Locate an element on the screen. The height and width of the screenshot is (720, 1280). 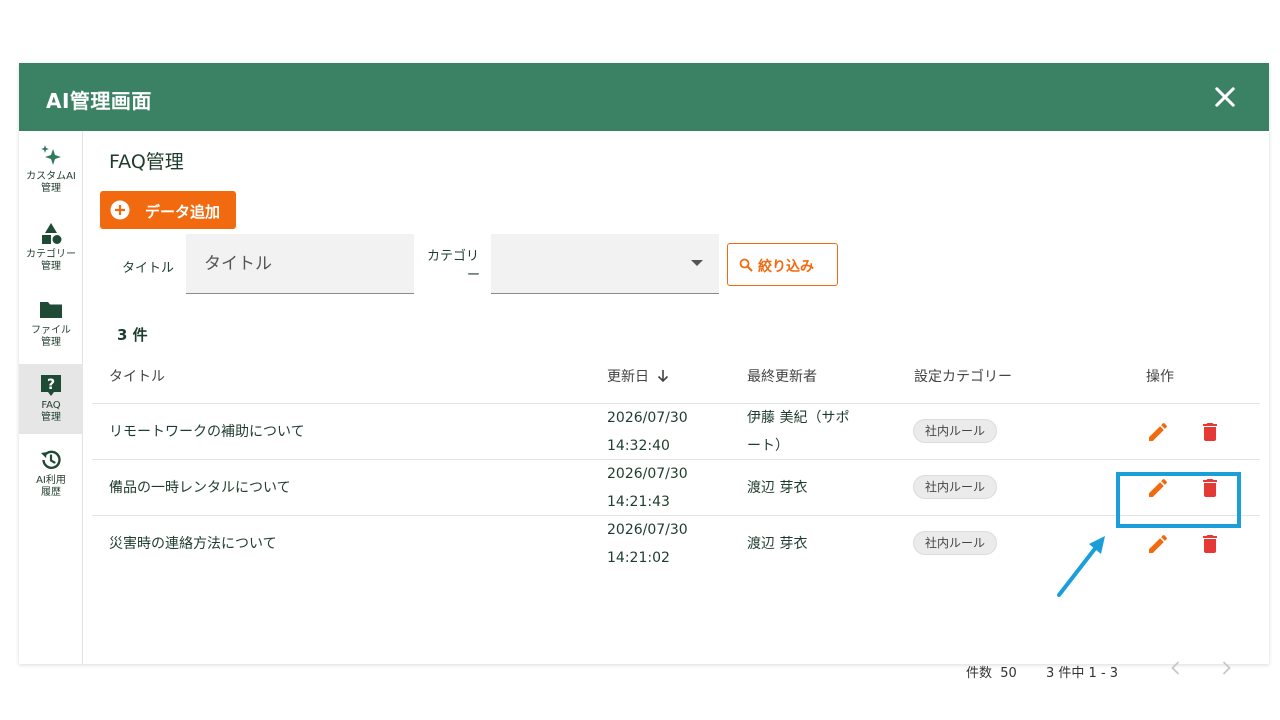
column-header-title: タイトル is located at coordinates (137, 376).